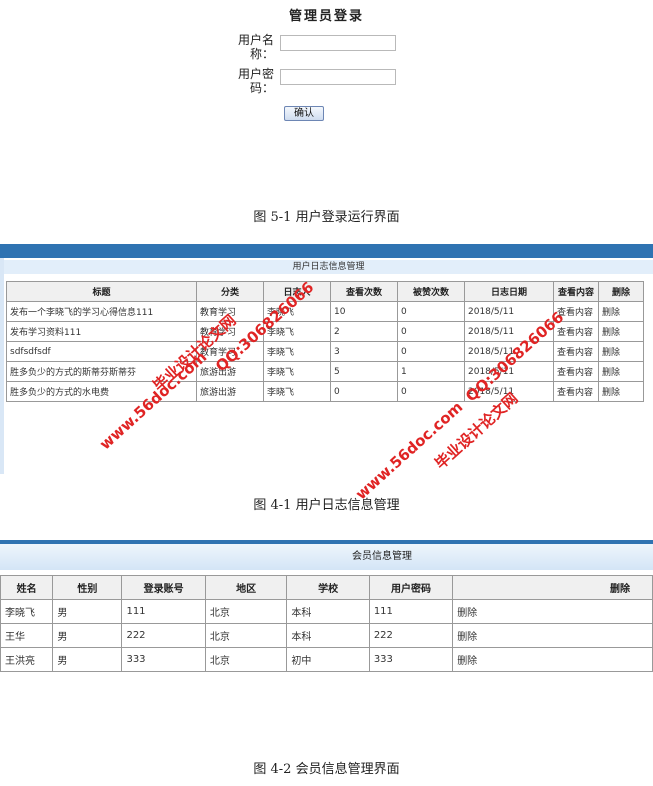 The width and height of the screenshot is (653, 786). What do you see at coordinates (255, 47) in the screenshot?
I see `username-label: 用户名 称：` at bounding box center [255, 47].